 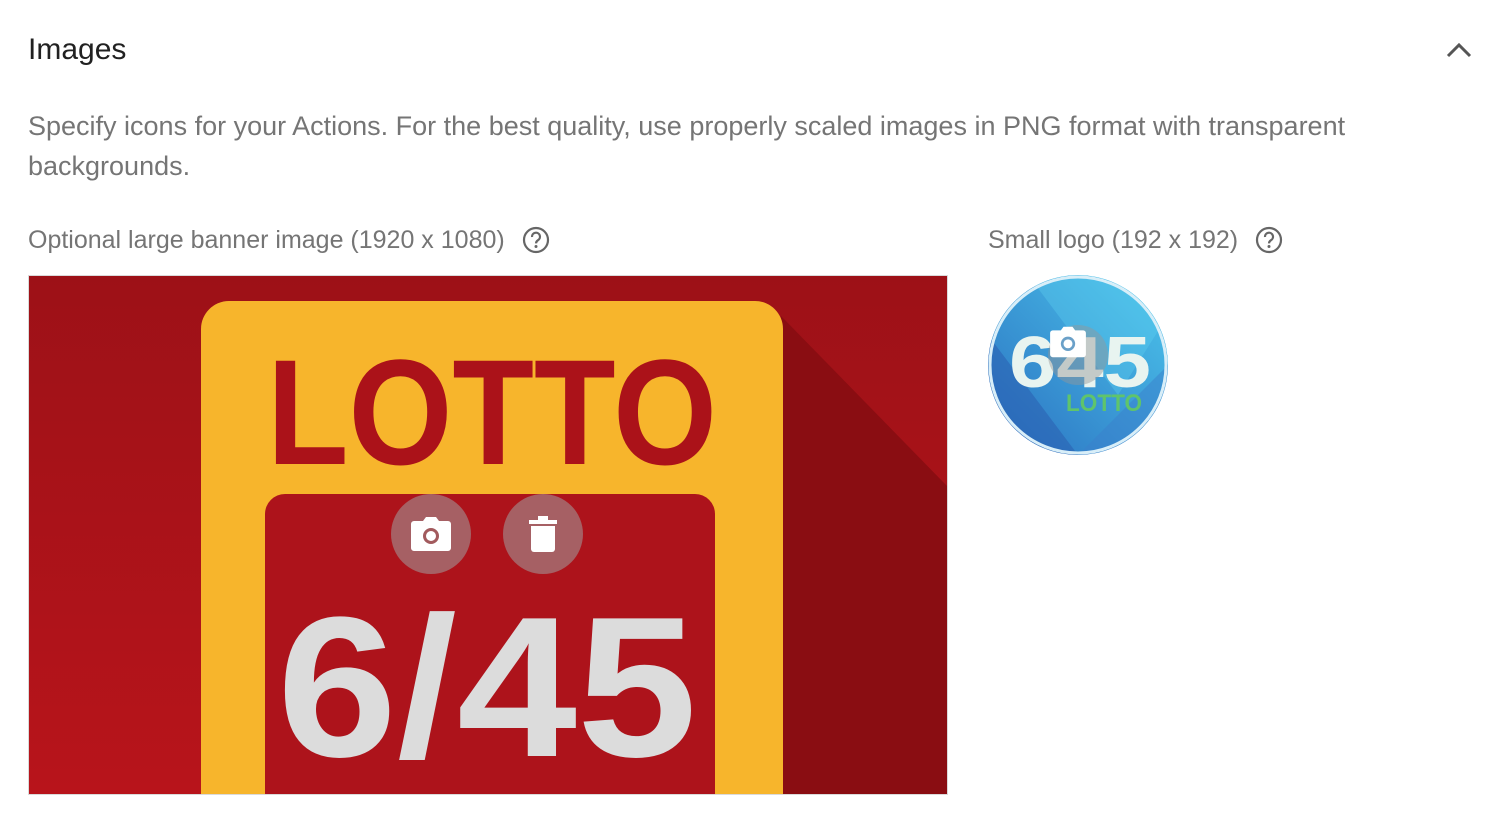 I want to click on section-title: Images, so click(x=77, y=49).